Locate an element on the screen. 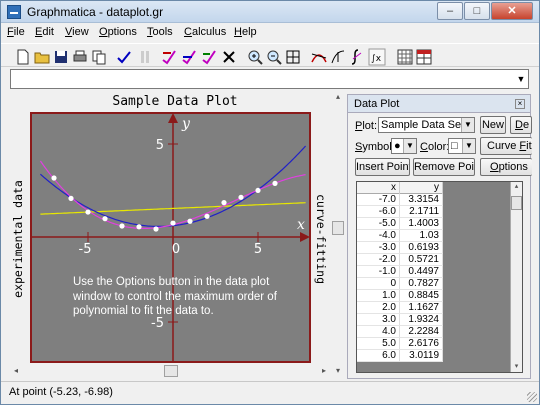 The image size is (540, 405). table-row: -5.0 1.4003 is located at coordinates (400, 224).